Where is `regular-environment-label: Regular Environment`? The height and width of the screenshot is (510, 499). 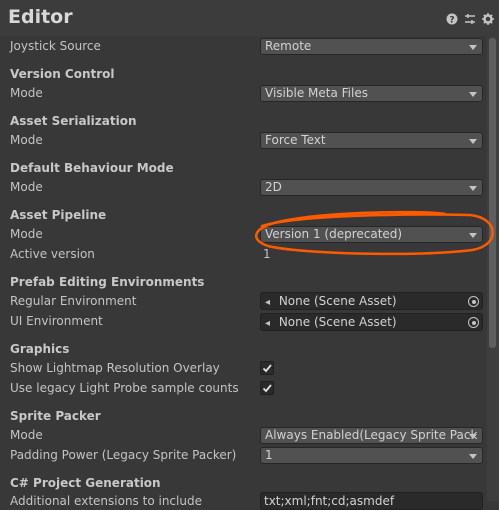 regular-environment-label: Regular Environment is located at coordinates (73, 301).